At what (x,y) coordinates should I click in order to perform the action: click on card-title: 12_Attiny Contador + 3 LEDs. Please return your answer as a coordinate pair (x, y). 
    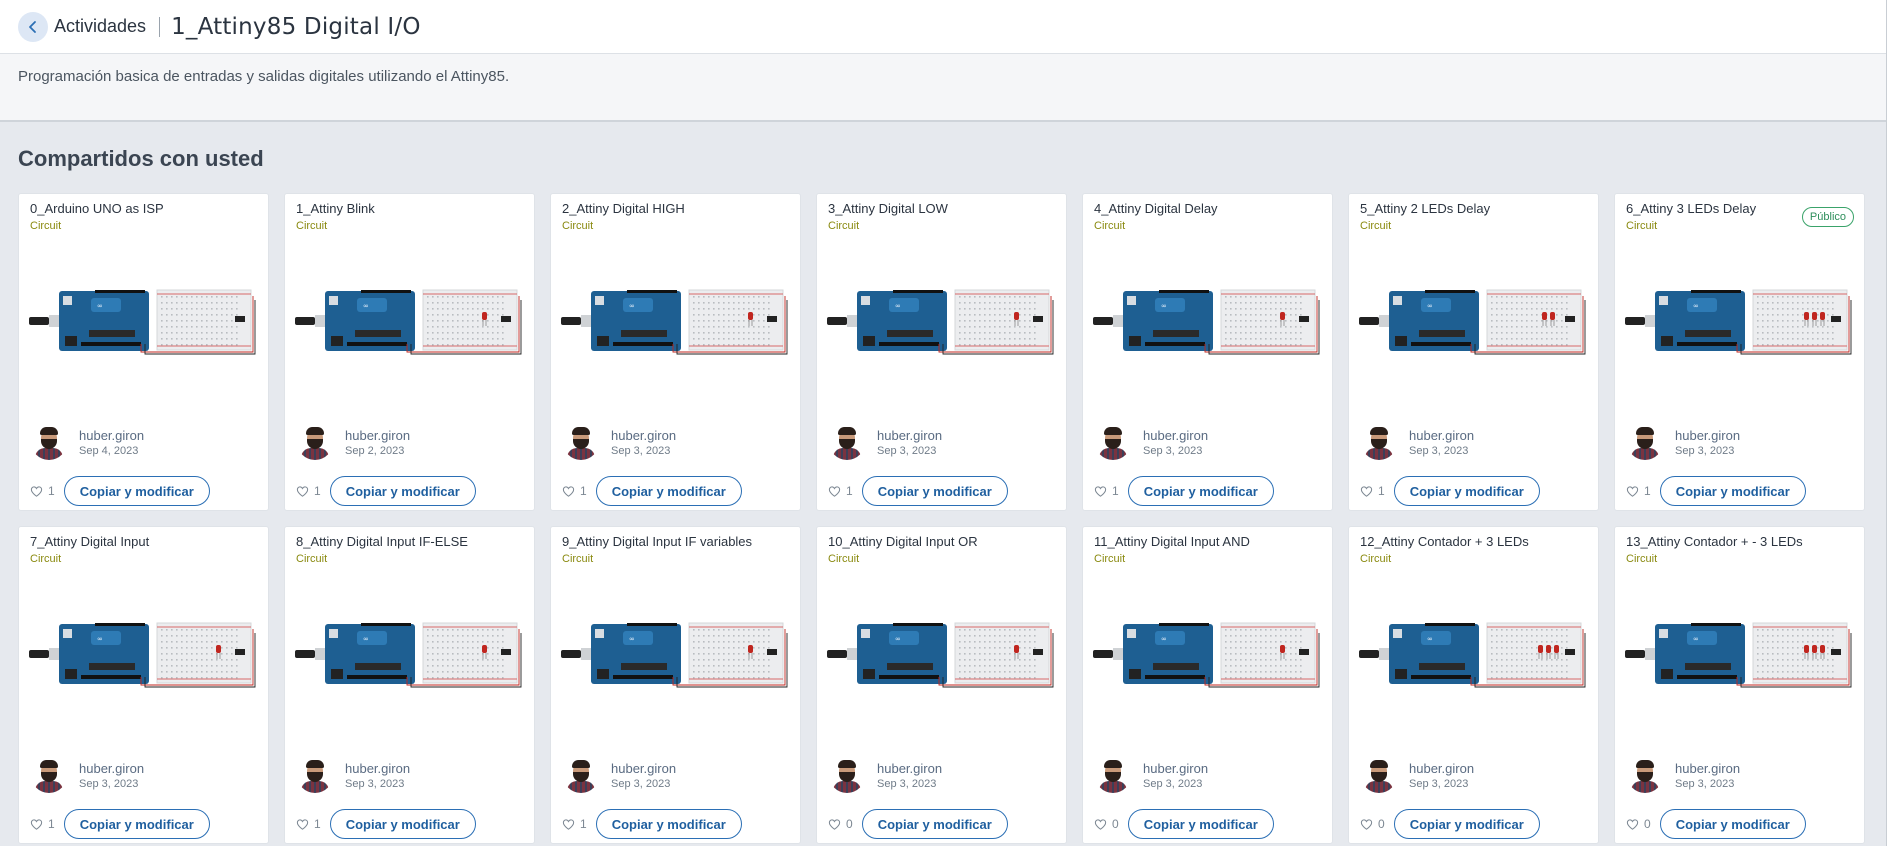
    Looking at the image, I should click on (1444, 541).